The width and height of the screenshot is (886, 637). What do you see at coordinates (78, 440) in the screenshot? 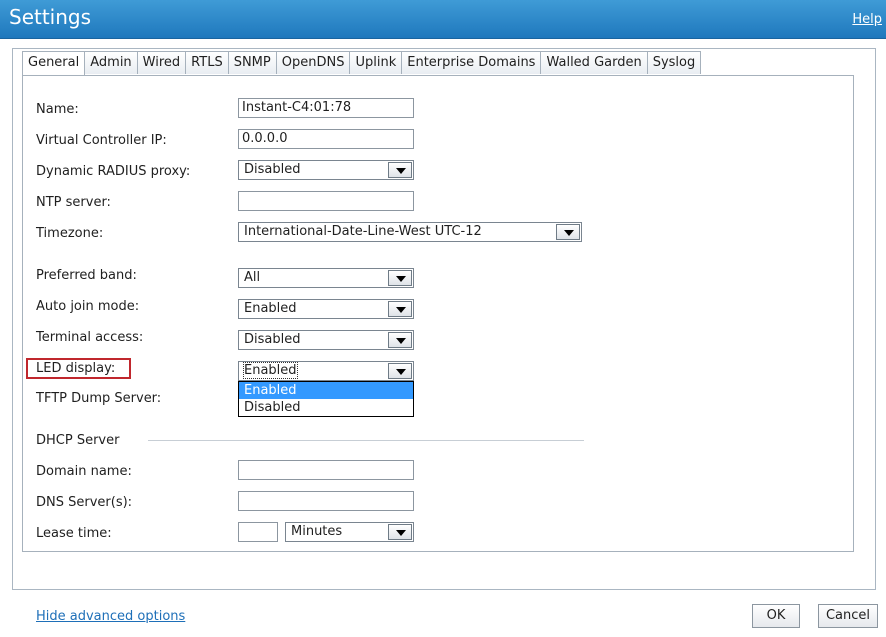
I see `dhcp-section-title: DHCP Server` at bounding box center [78, 440].